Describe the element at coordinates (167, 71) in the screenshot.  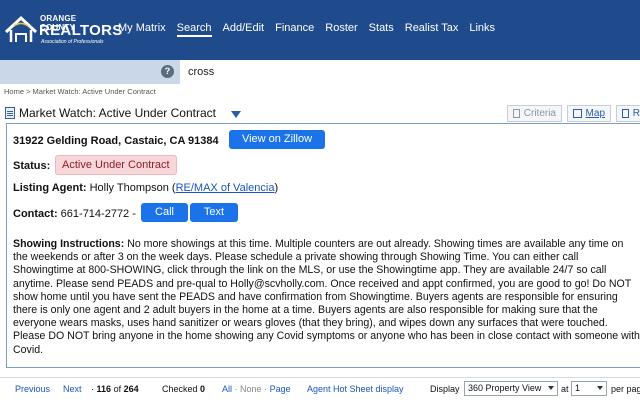
I see `help-icon: ?` at that location.